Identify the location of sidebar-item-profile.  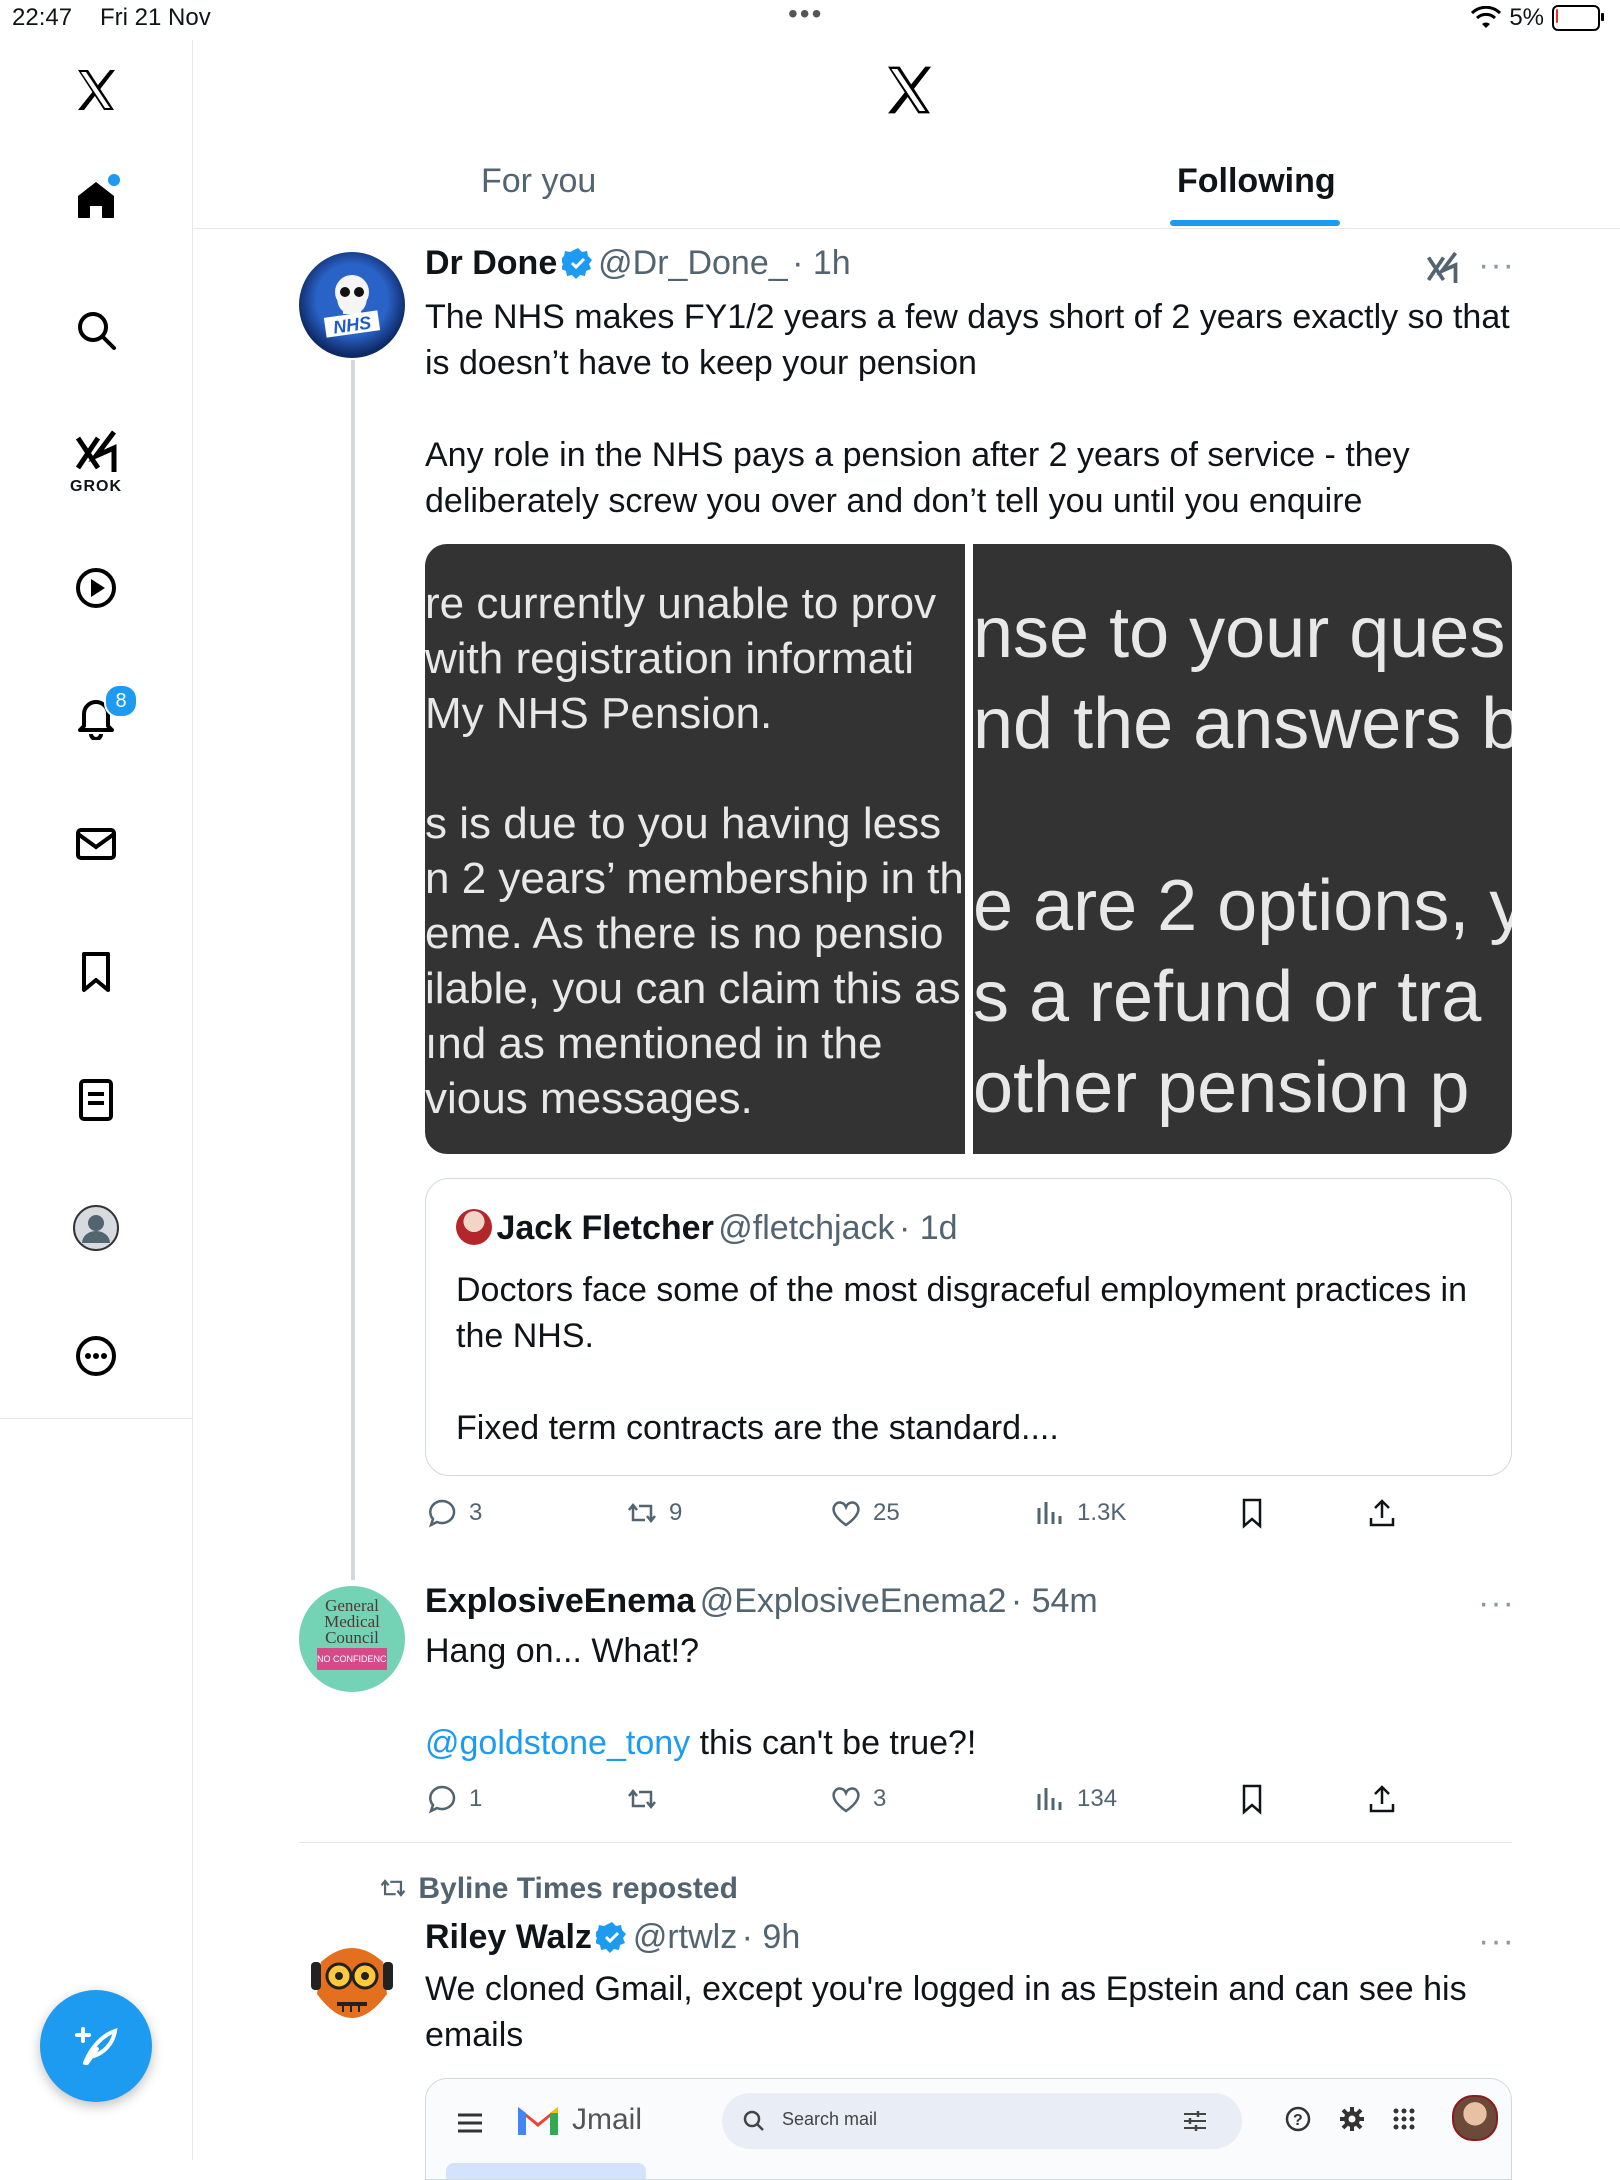
(96, 1228).